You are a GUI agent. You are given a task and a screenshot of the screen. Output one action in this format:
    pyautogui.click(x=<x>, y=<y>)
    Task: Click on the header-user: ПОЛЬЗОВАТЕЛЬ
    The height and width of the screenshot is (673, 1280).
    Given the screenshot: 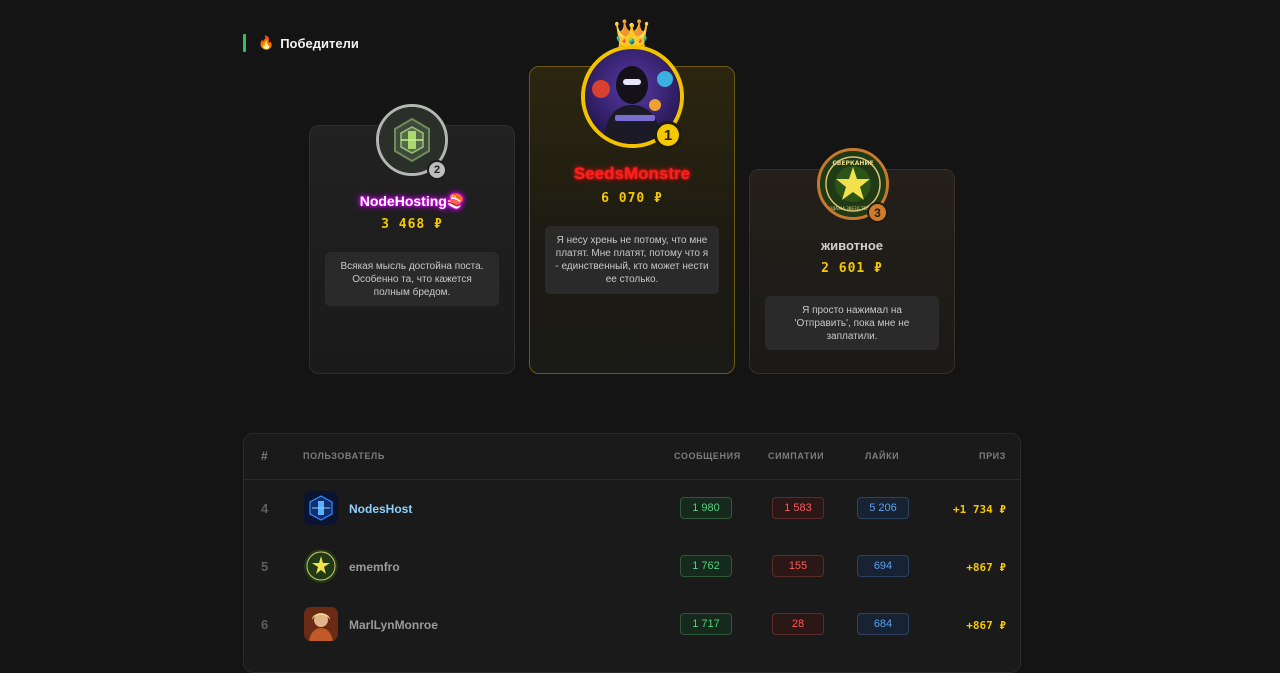 What is the action you would take?
    pyautogui.click(x=344, y=456)
    